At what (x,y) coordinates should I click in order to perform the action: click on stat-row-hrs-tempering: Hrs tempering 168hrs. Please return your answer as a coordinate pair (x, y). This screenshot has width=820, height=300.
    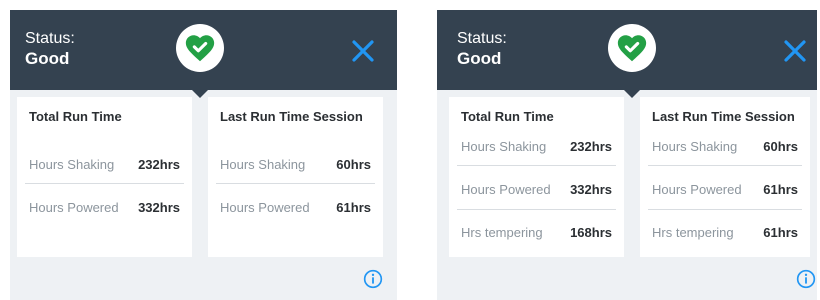
    Looking at the image, I should click on (536, 232).